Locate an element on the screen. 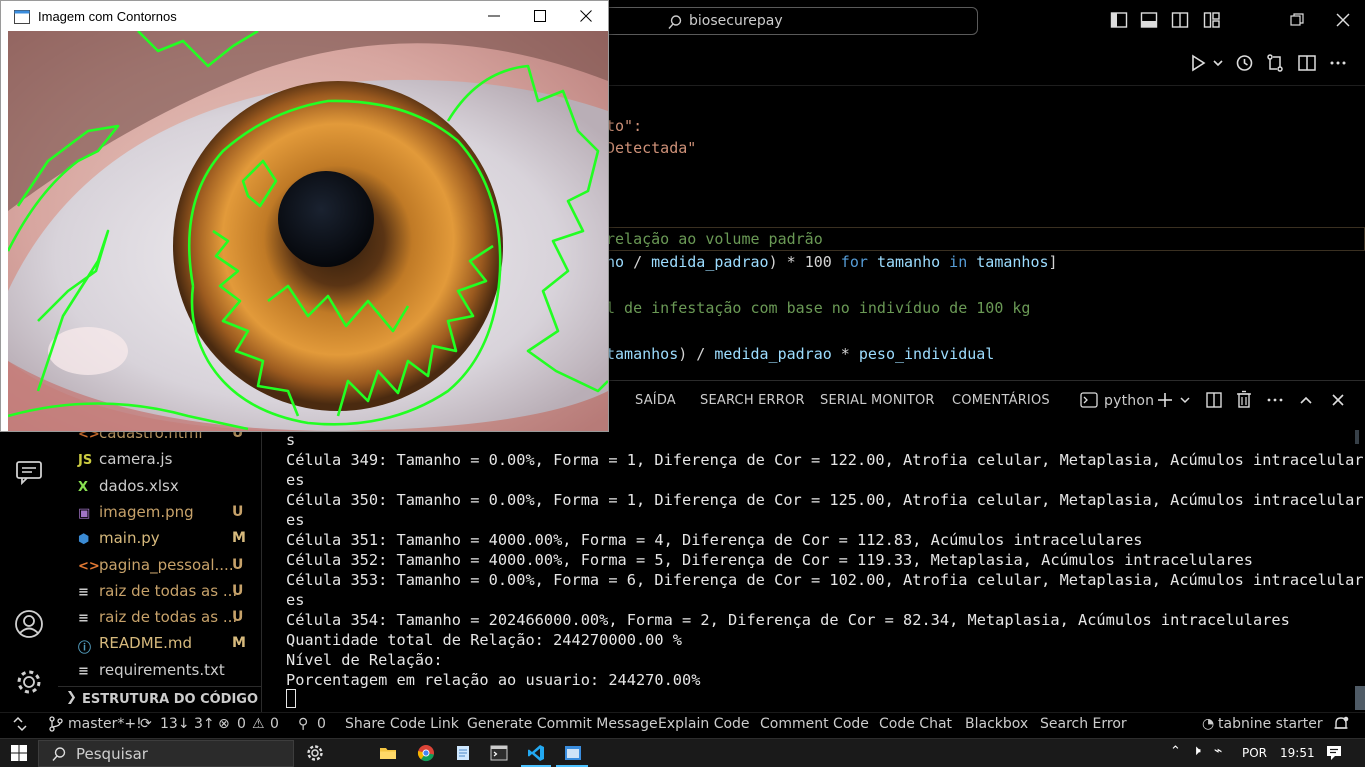 This screenshot has width=1365, height=767. gear-icon is located at coordinates (29, 682).